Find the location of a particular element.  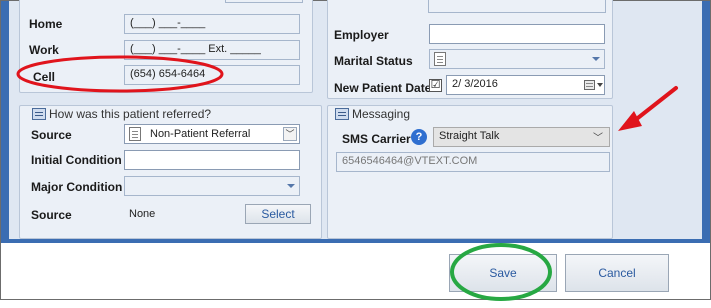

green-ellipse-annotation is located at coordinates (501, 272).